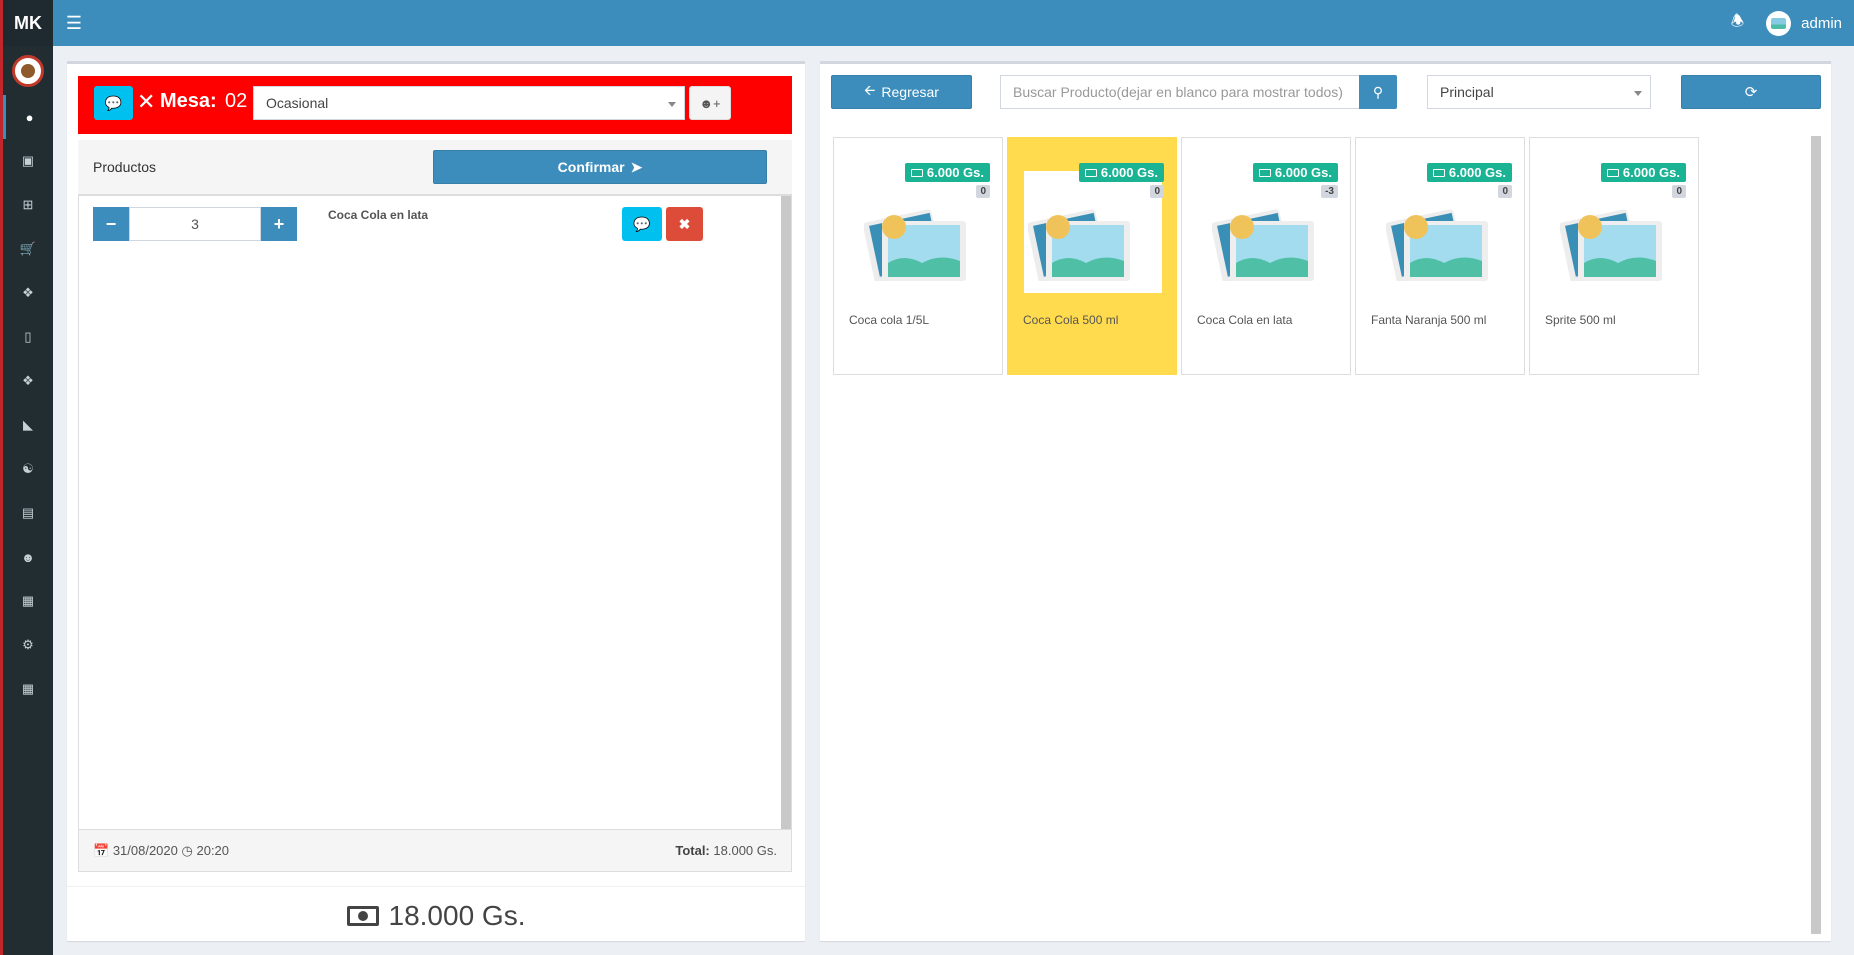 The image size is (1854, 955). What do you see at coordinates (684, 224) in the screenshot?
I see `remove-item-button: ✖` at bounding box center [684, 224].